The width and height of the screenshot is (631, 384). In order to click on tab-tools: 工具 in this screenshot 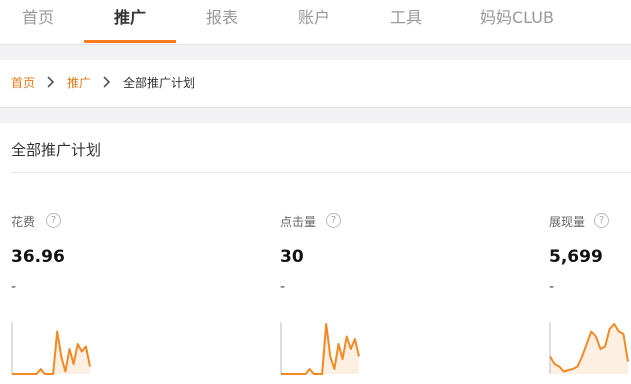, I will do `click(406, 22)`.